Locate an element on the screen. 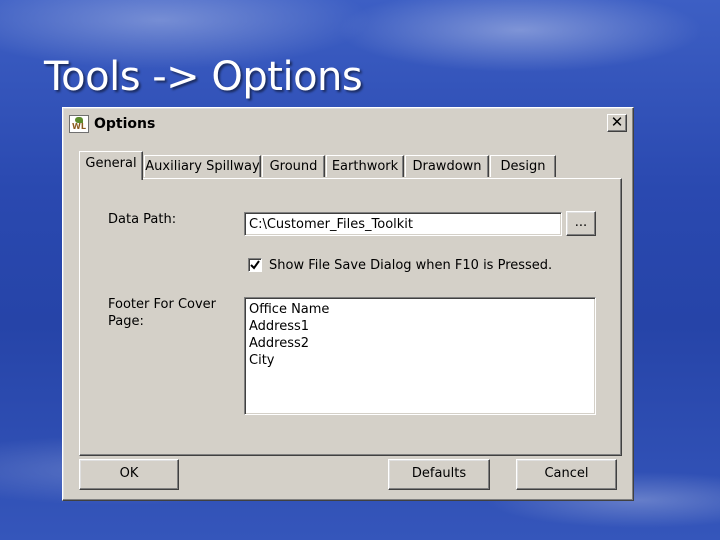 The image size is (720, 540). defaults-button: Defaults is located at coordinates (439, 474).